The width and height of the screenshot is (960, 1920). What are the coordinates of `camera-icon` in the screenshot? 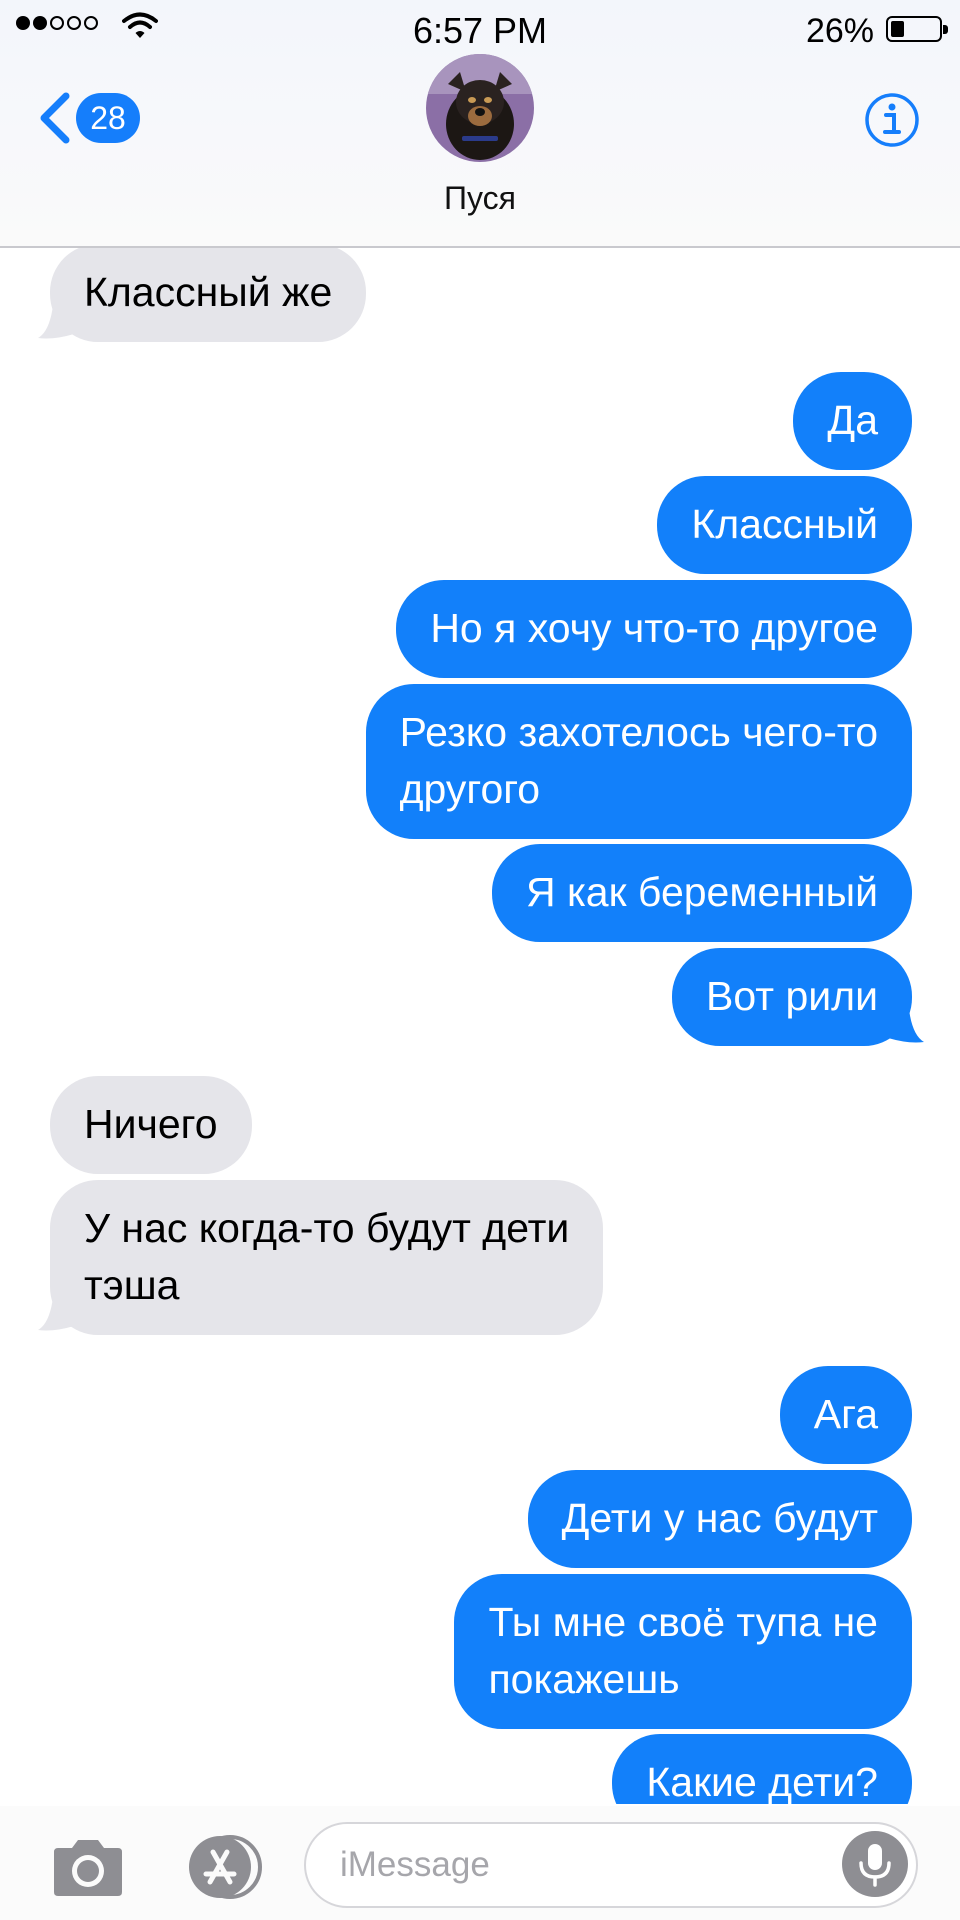 It's located at (88, 1867).